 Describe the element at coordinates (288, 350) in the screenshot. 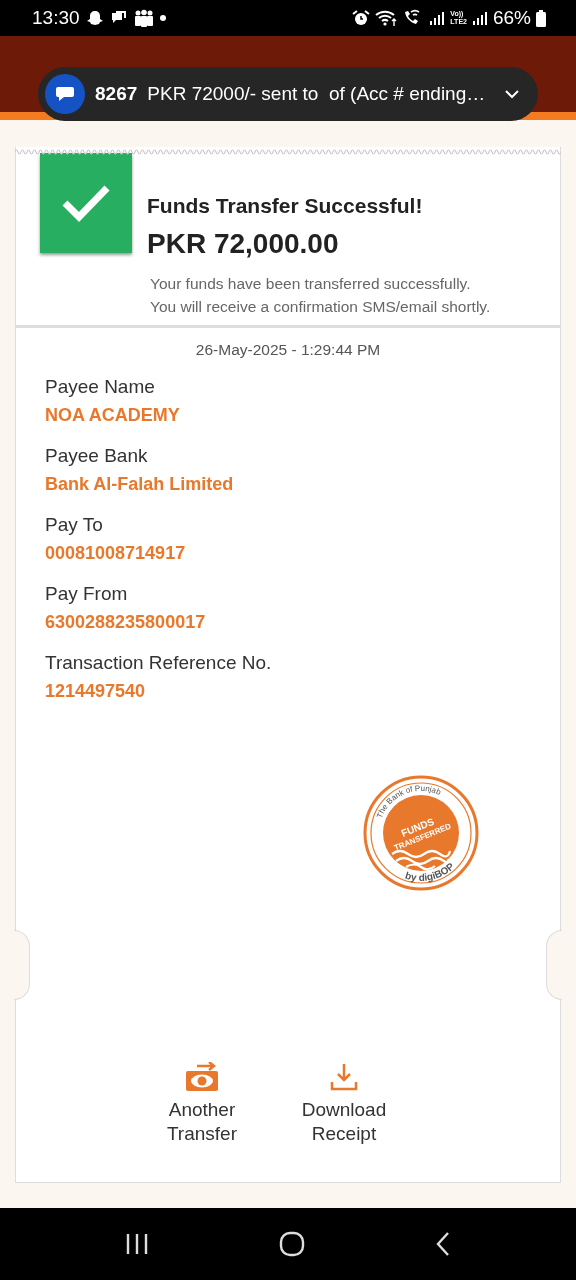

I see `transaction-date: 26-May-2025 - 1:29:44 PM` at that location.